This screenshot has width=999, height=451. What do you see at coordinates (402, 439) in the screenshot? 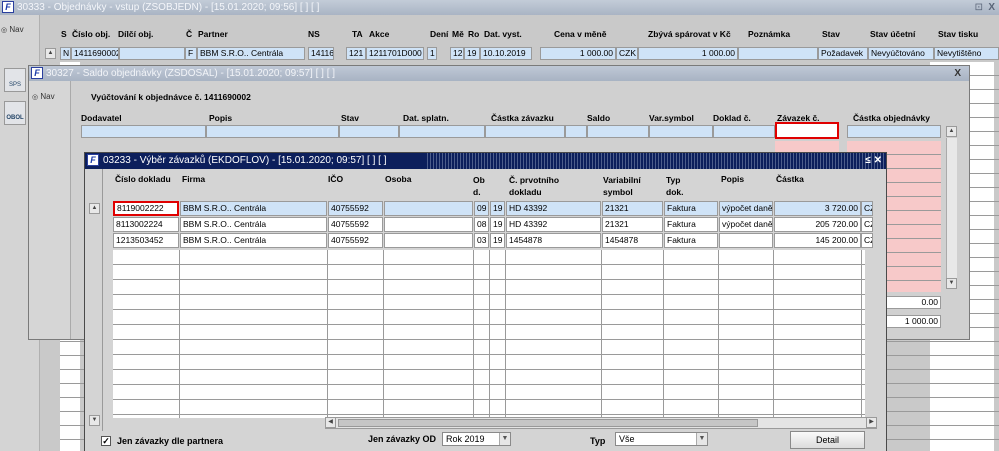
I see `od-label: Jen závazky OD` at bounding box center [402, 439].